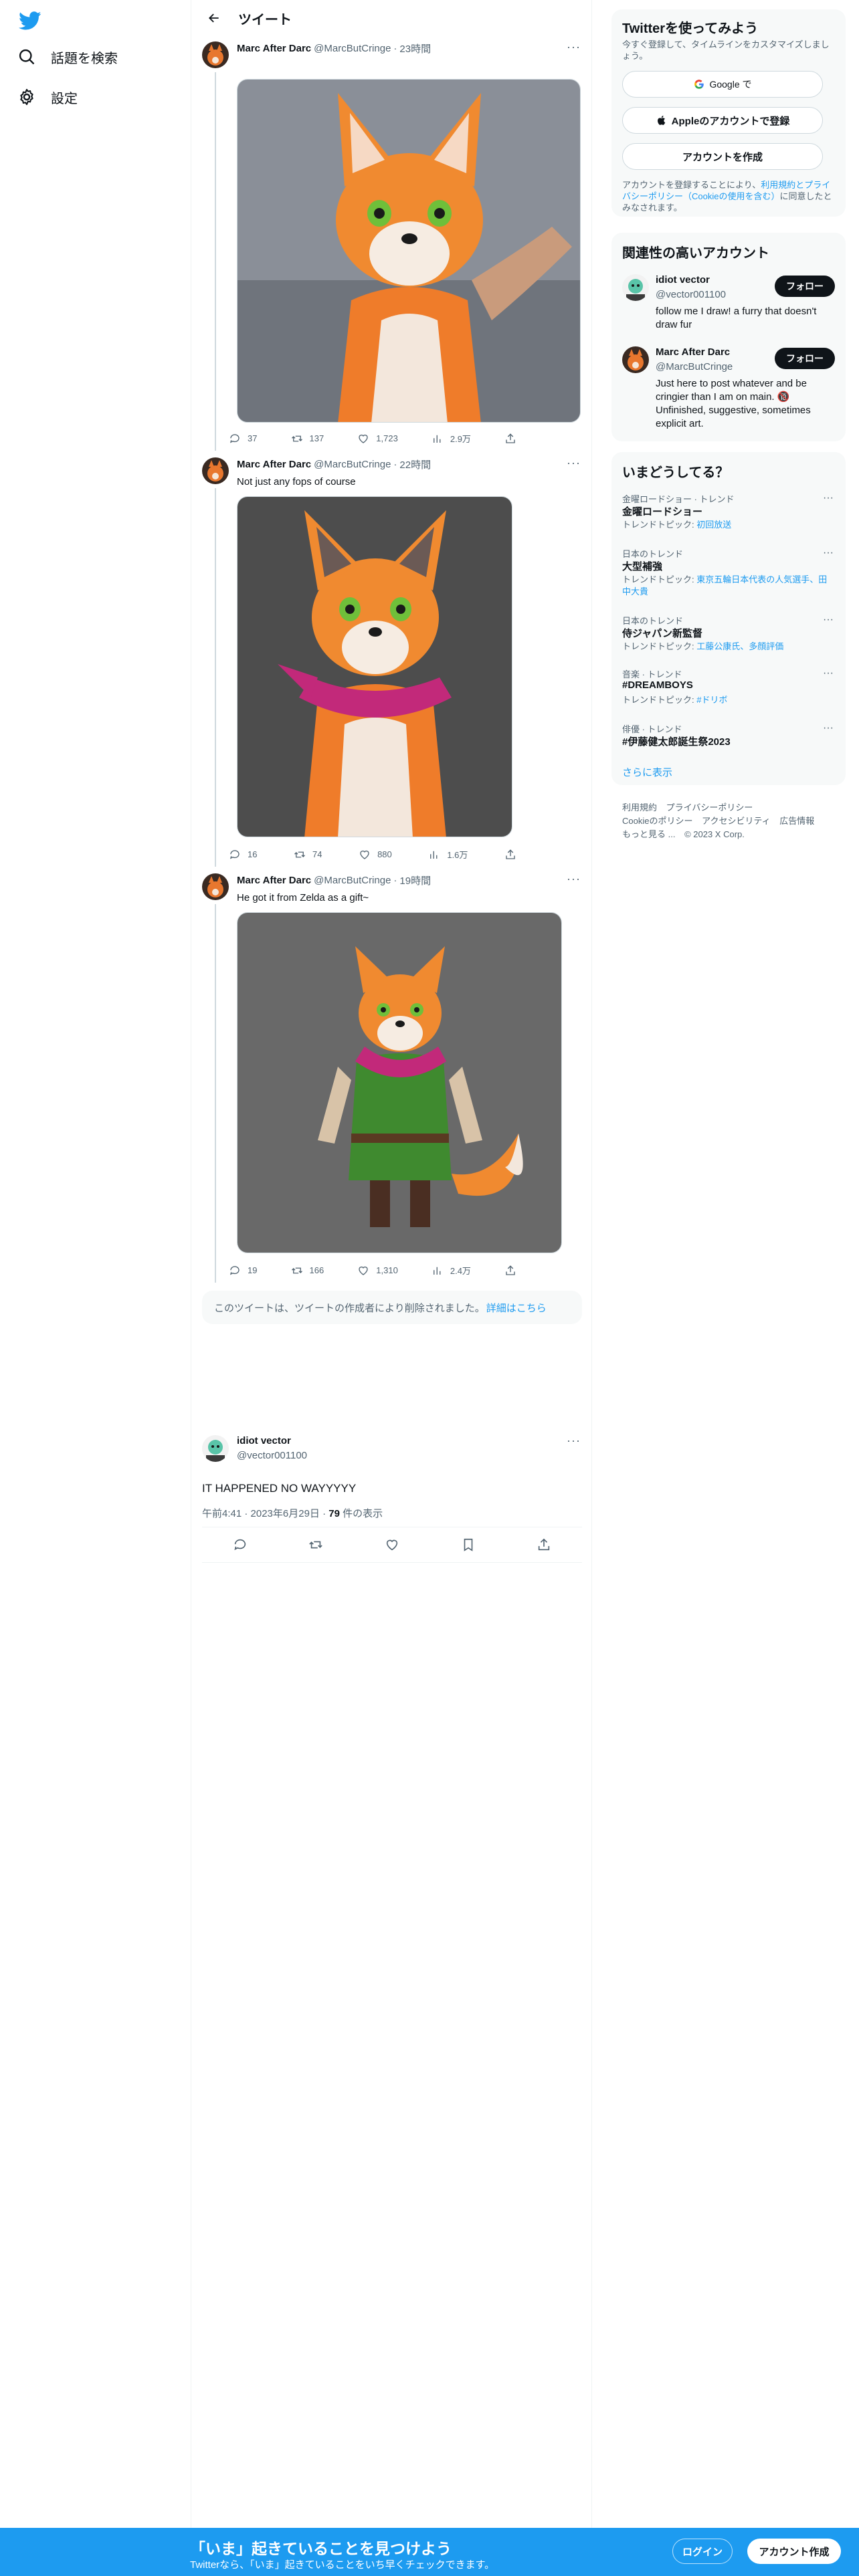 This screenshot has height=2576, width=859. I want to click on like-button: 1,310, so click(378, 1270).